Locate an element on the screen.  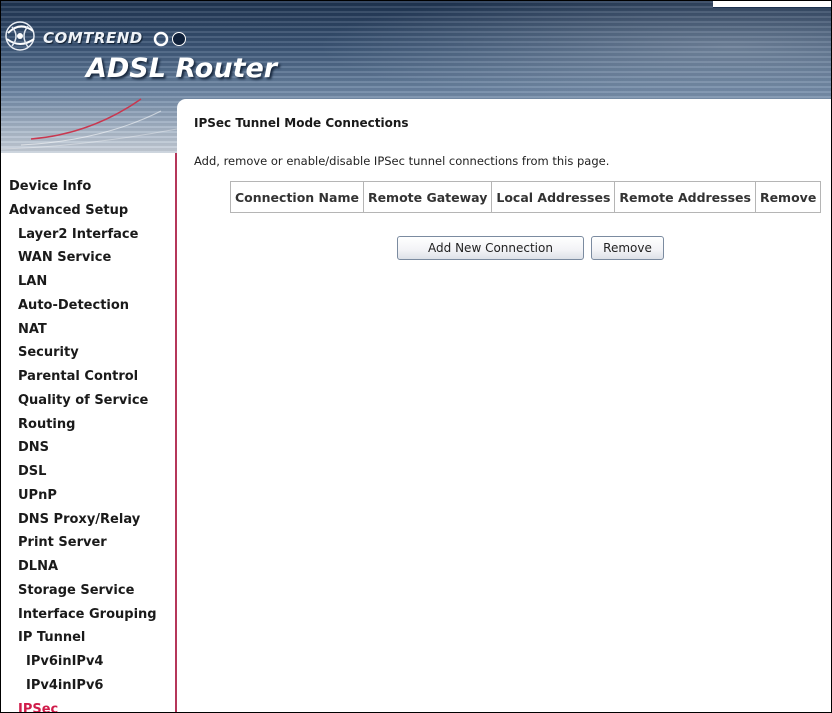
sidebar-item-upnp: UPnP is located at coordinates (79, 496).